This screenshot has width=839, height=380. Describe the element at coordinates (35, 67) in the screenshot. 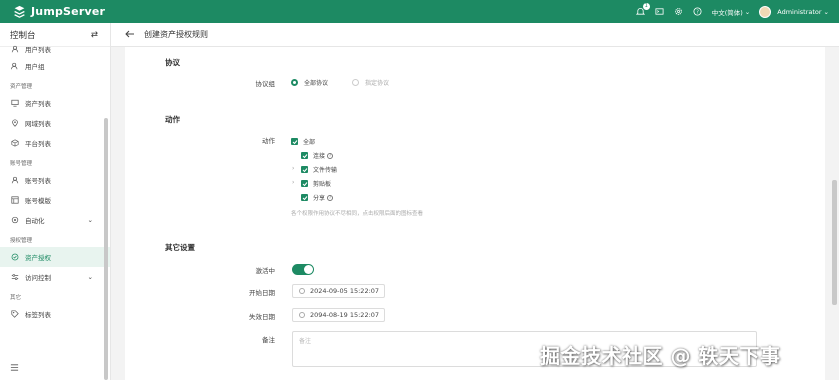

I see `sidebar-item-label: 用户组` at that location.